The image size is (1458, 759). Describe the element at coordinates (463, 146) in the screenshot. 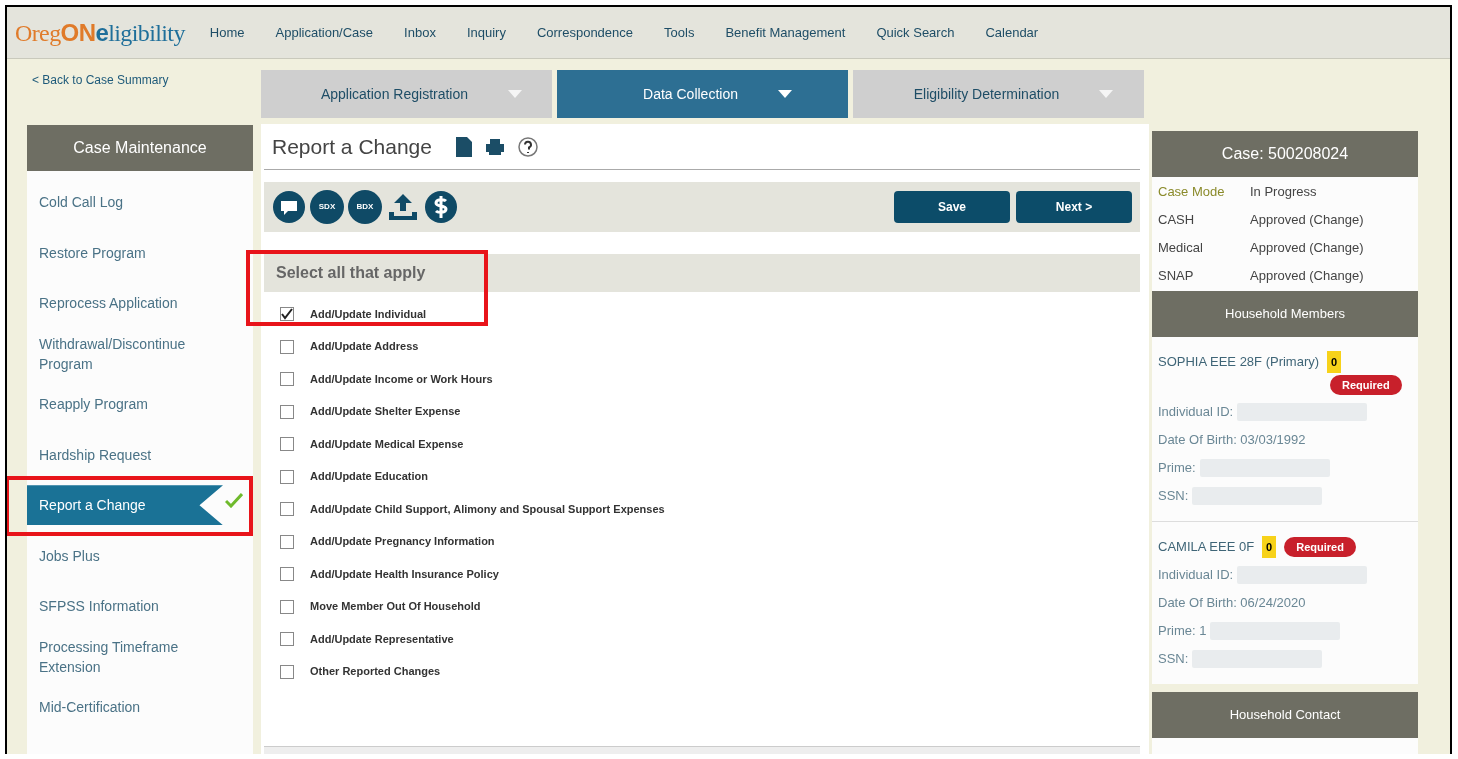

I see `document-icon` at that location.